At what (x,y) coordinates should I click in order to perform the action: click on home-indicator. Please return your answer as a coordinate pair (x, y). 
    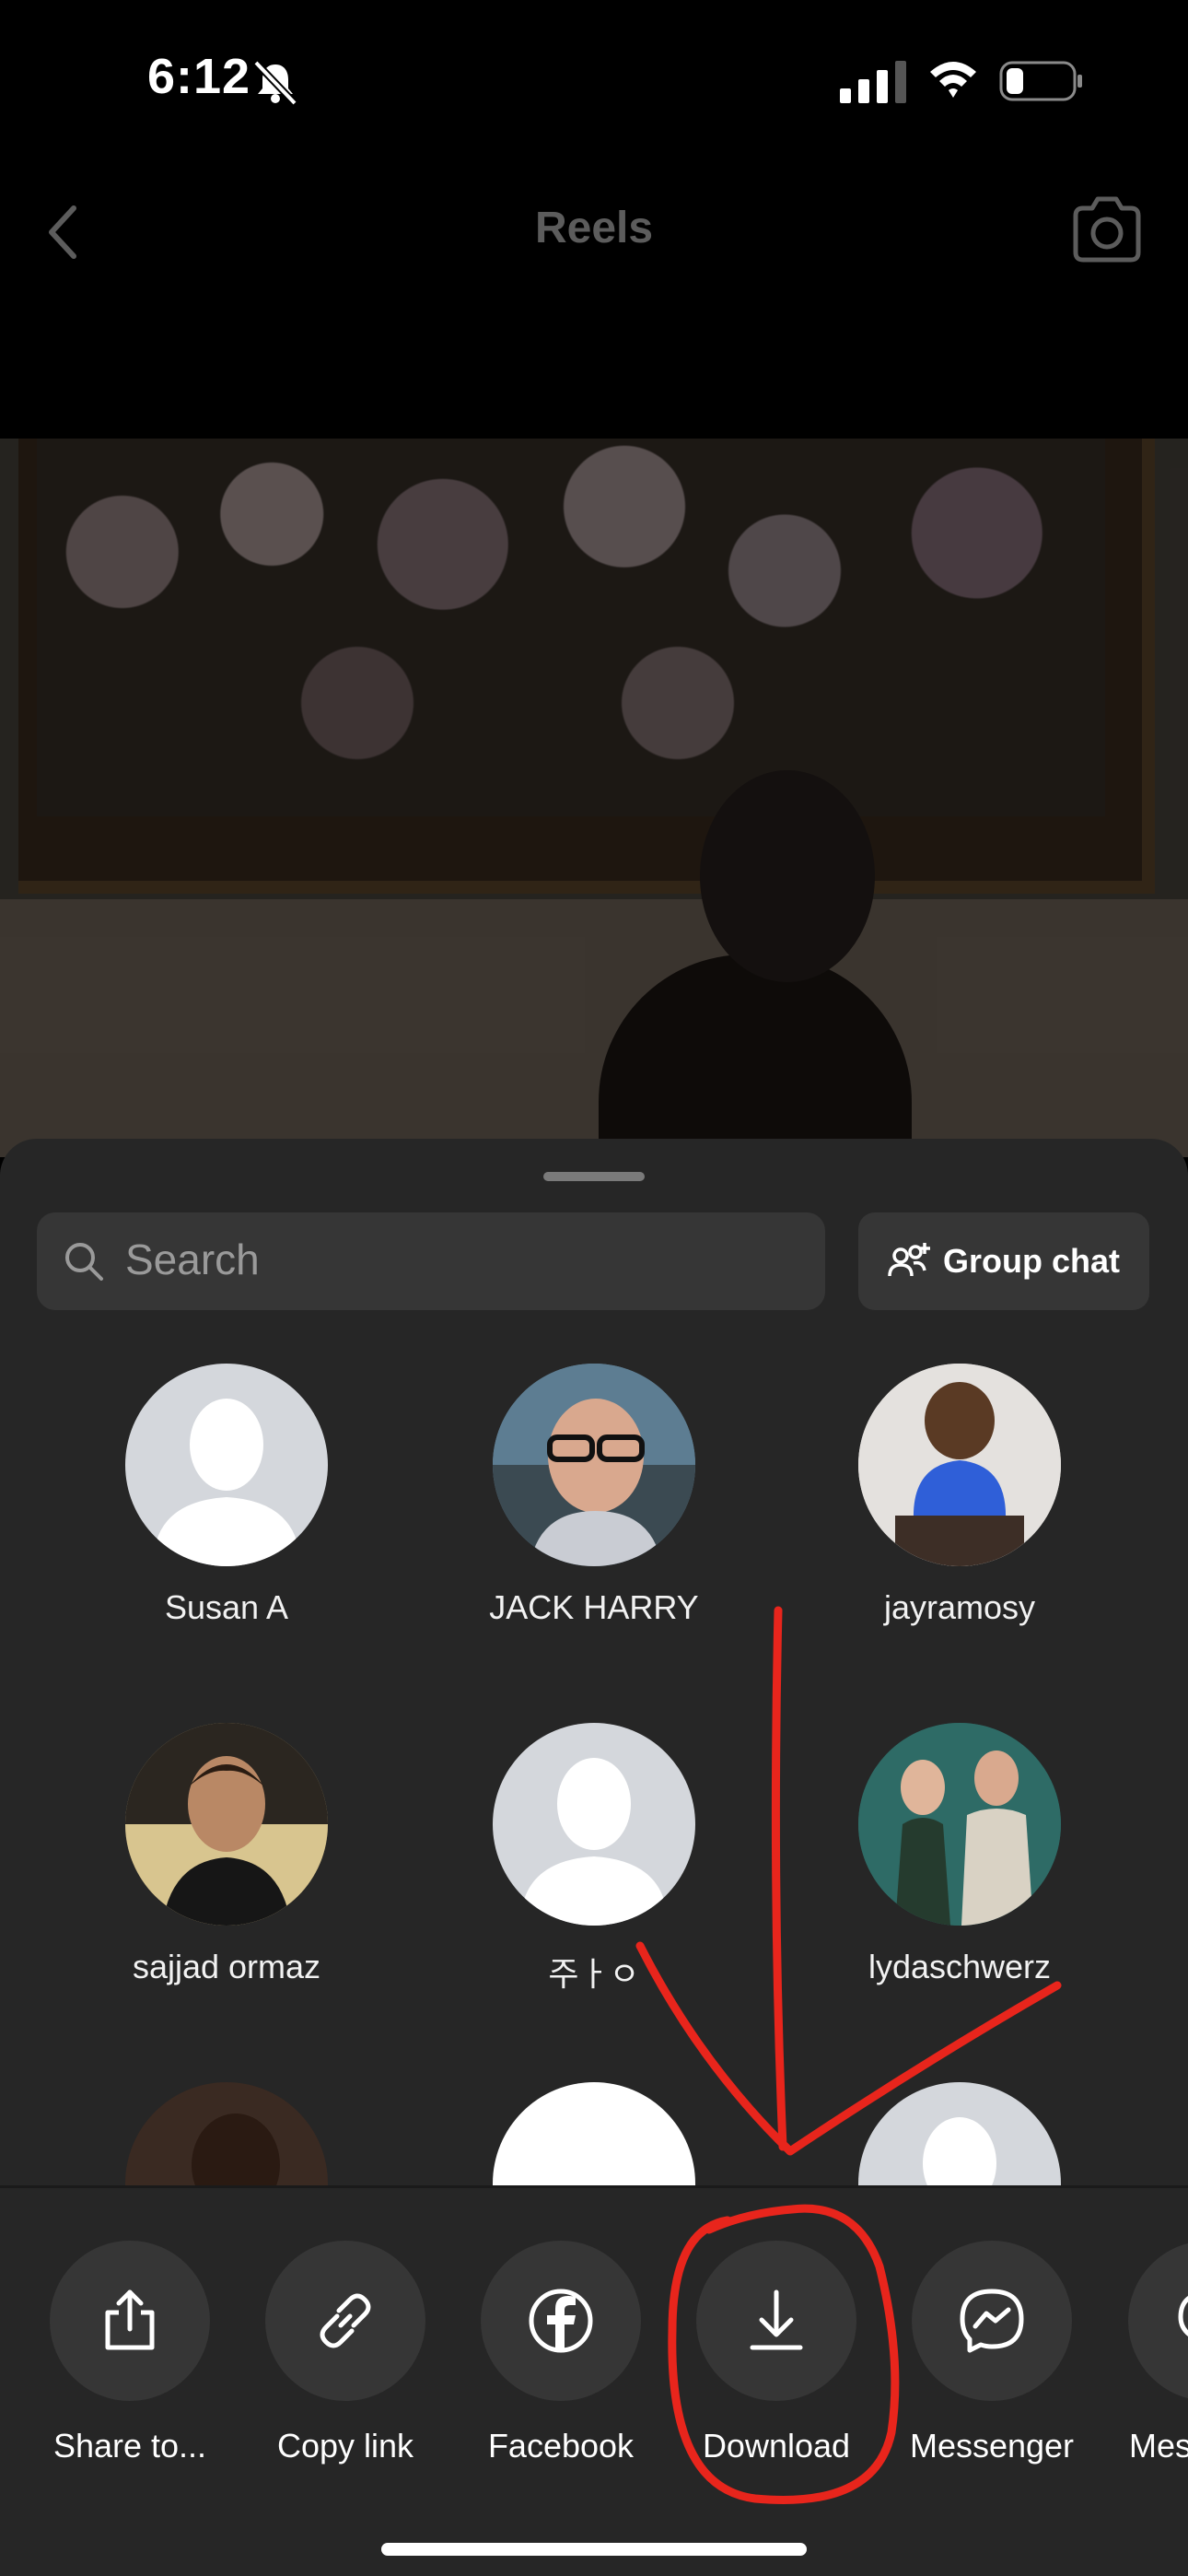
    Looking at the image, I should click on (594, 2549).